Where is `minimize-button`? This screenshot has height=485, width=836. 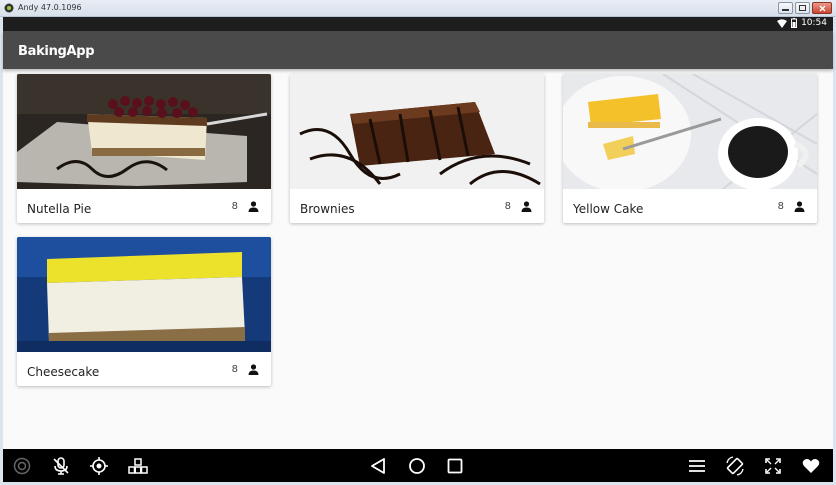 minimize-button is located at coordinates (785, 8).